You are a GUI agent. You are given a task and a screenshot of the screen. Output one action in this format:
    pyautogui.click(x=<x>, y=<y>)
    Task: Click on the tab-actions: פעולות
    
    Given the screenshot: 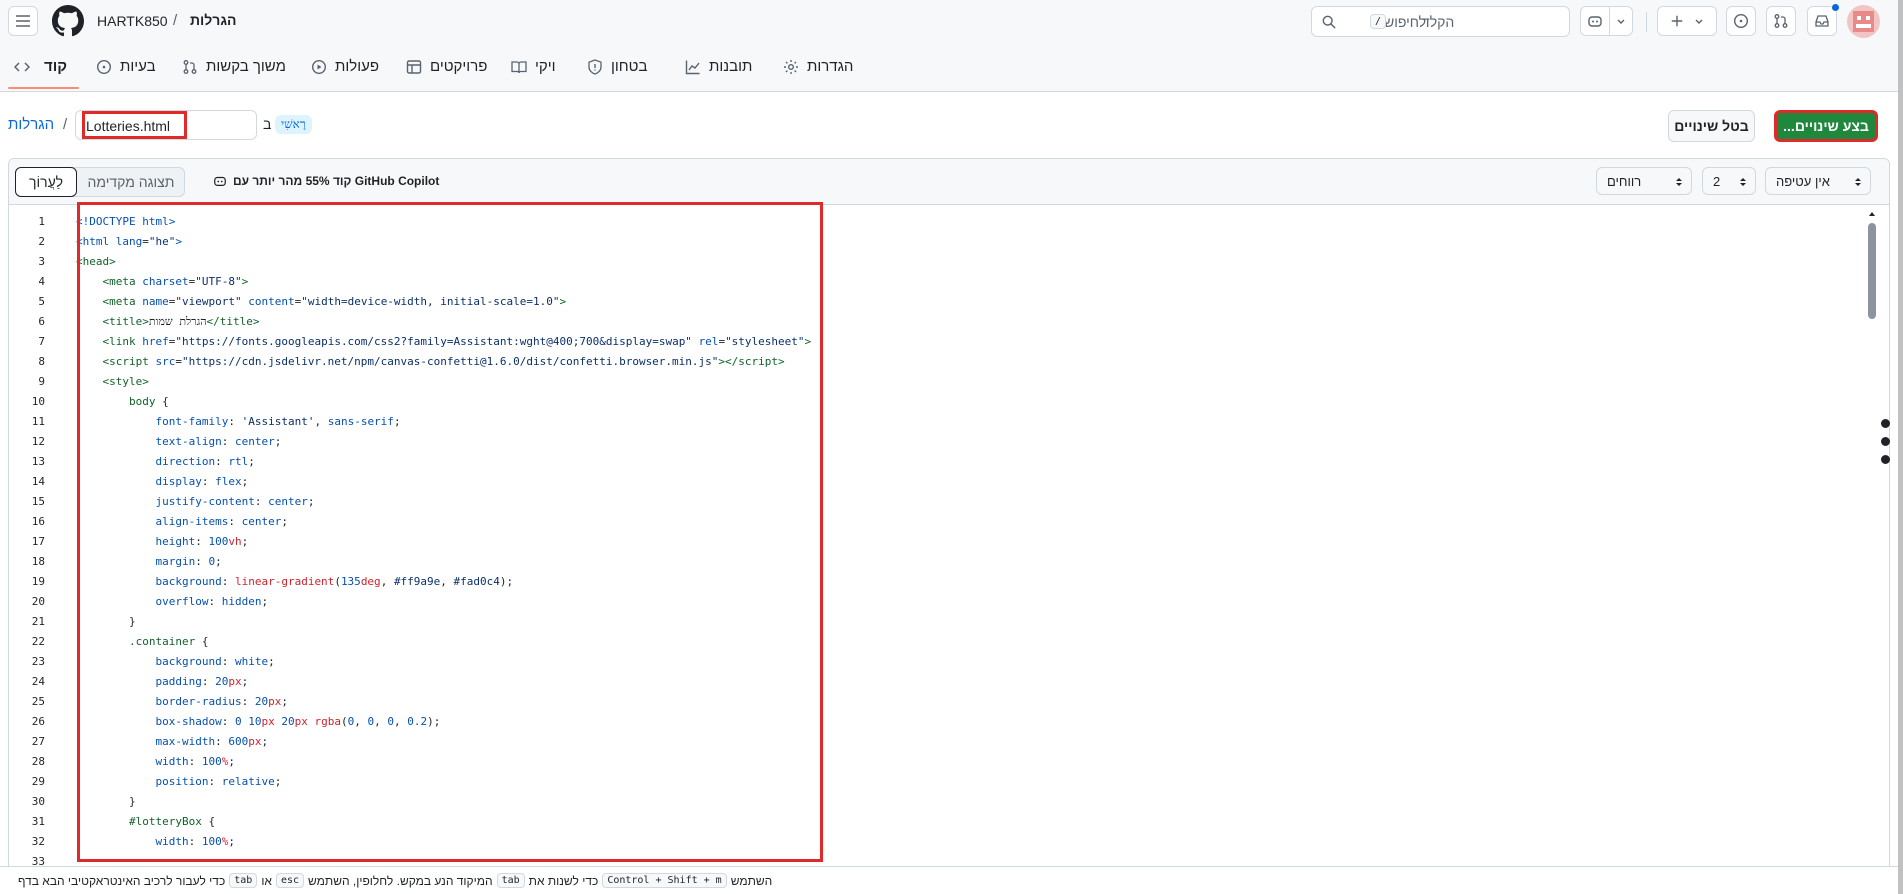 What is the action you would take?
    pyautogui.click(x=345, y=66)
    